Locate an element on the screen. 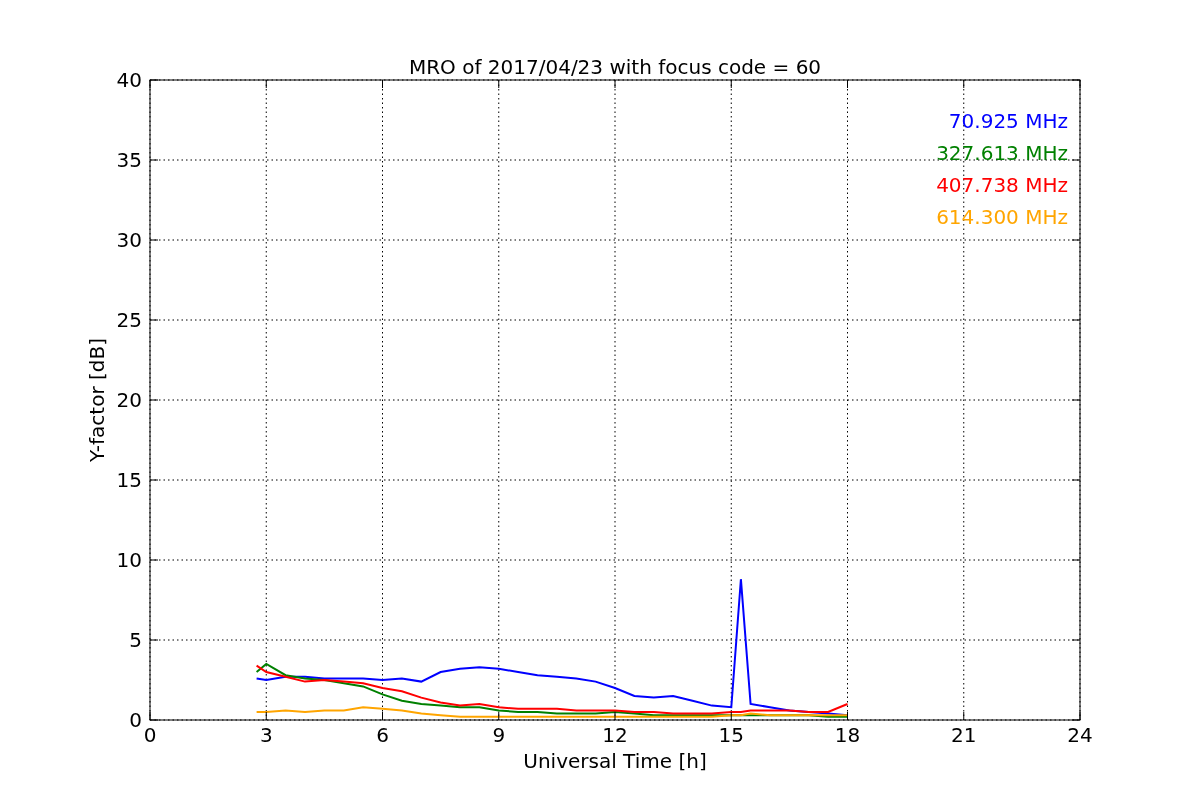 The height and width of the screenshot is (800, 1200). x-axis-label: Universal Time [h] is located at coordinates (615, 761).